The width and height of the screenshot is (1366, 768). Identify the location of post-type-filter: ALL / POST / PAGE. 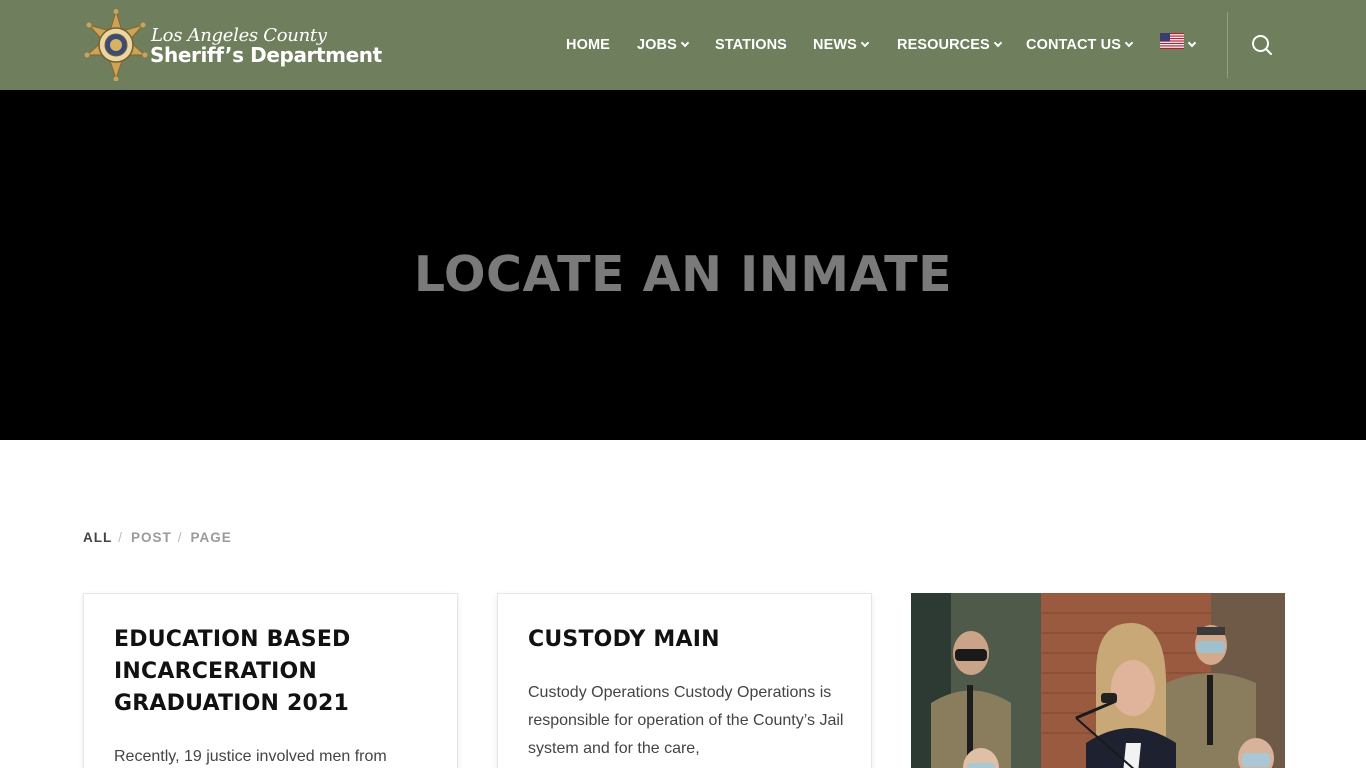
(157, 537).